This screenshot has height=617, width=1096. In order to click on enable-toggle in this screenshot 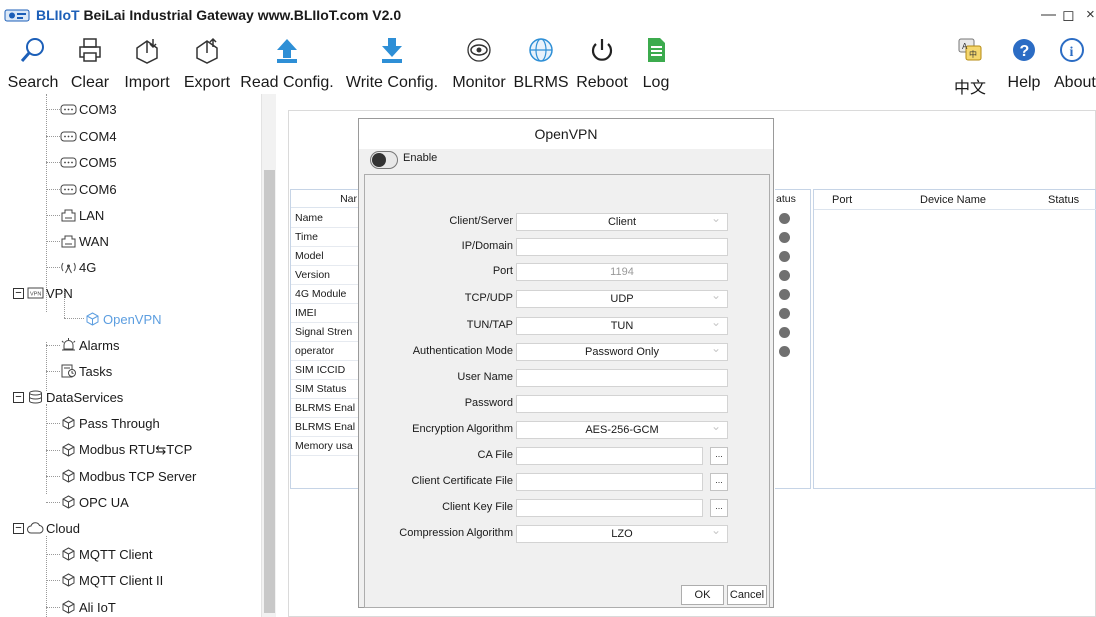, I will do `click(384, 160)`.